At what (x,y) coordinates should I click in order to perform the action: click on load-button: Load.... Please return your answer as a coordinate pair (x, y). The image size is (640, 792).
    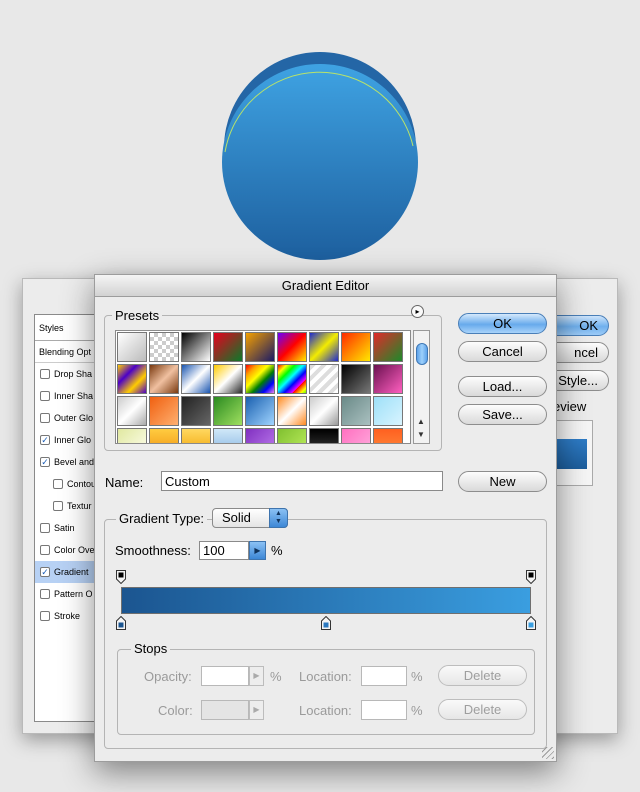
    Looking at the image, I should click on (502, 386).